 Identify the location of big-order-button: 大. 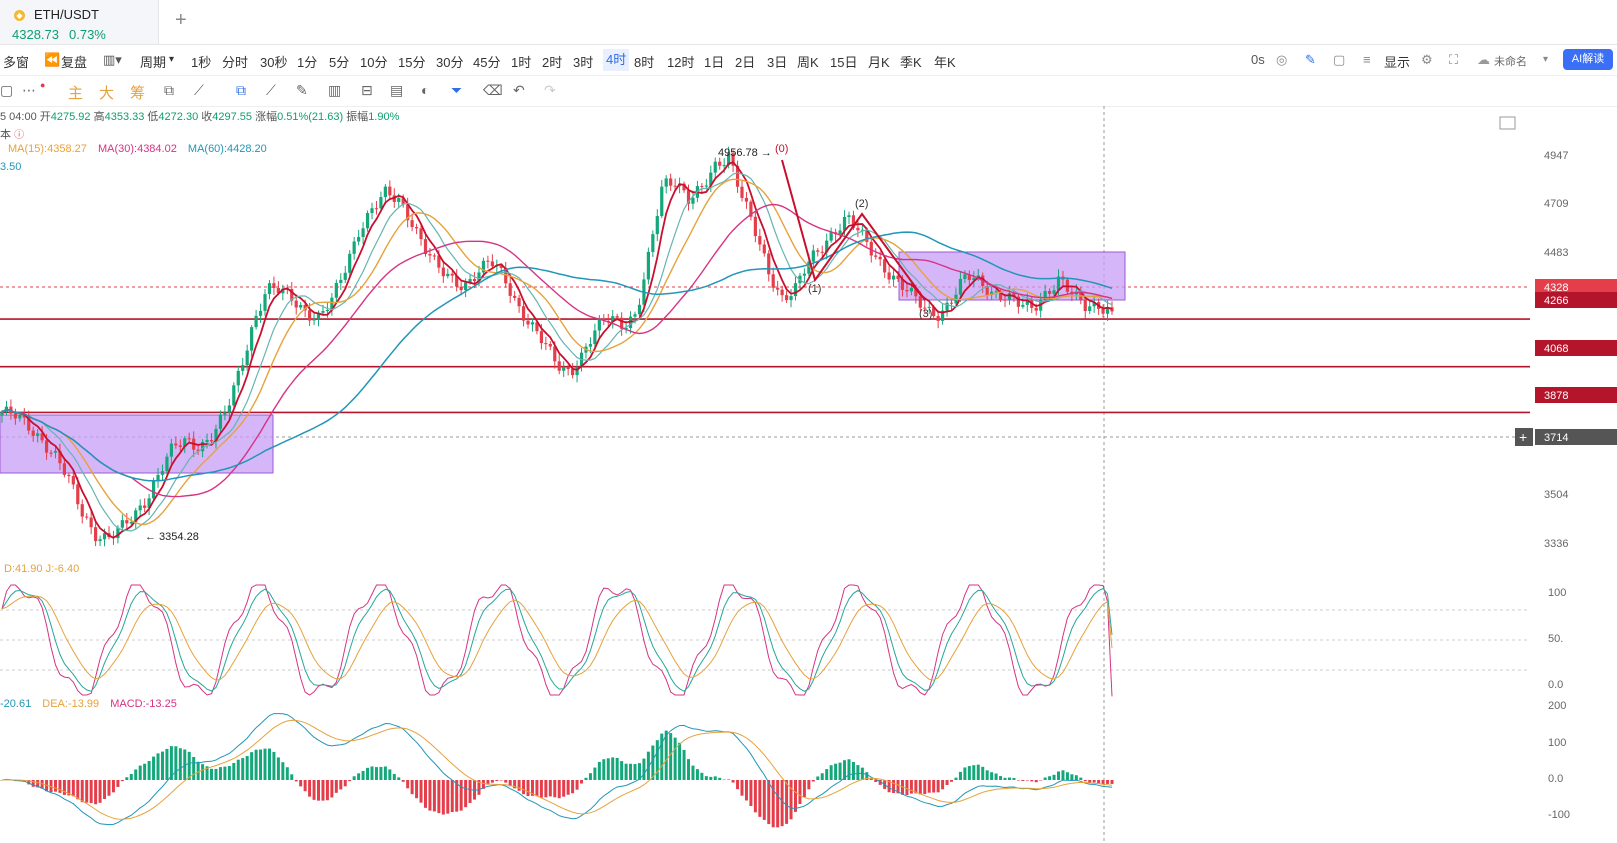
(106, 92).